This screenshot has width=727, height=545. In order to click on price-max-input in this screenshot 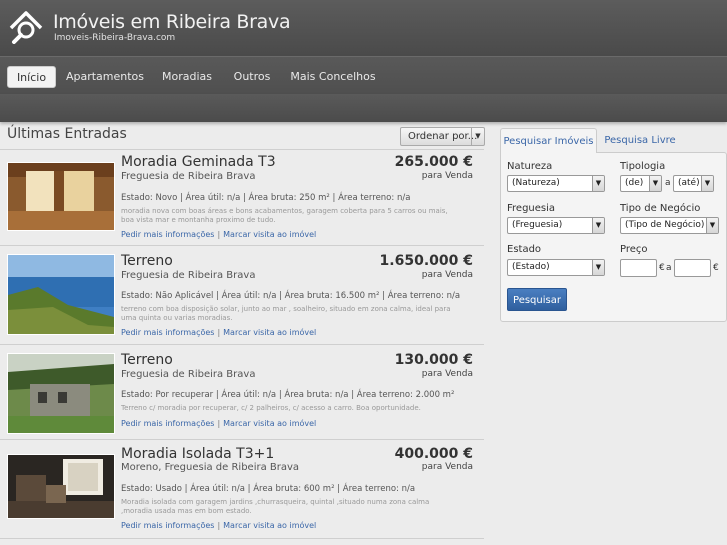, I will do `click(692, 268)`.